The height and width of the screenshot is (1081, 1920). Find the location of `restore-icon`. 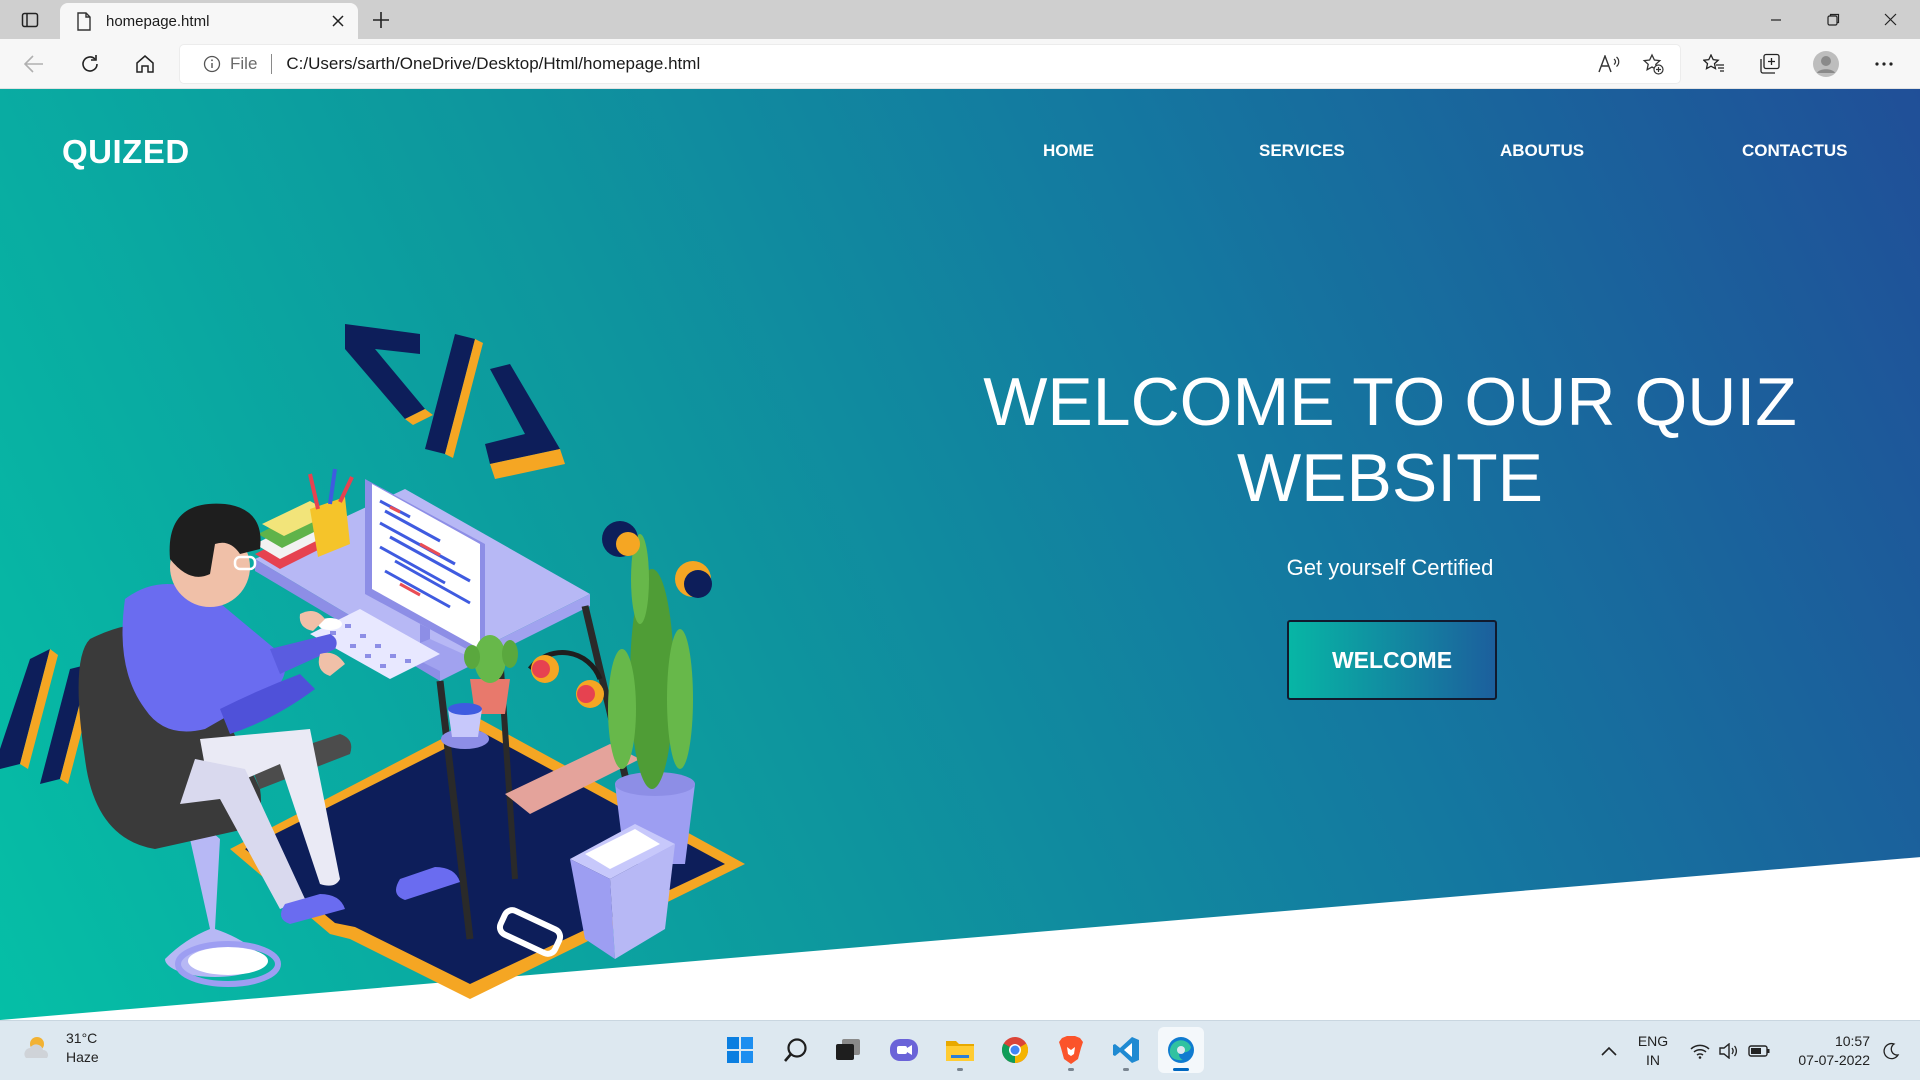

restore-icon is located at coordinates (1832, 19).